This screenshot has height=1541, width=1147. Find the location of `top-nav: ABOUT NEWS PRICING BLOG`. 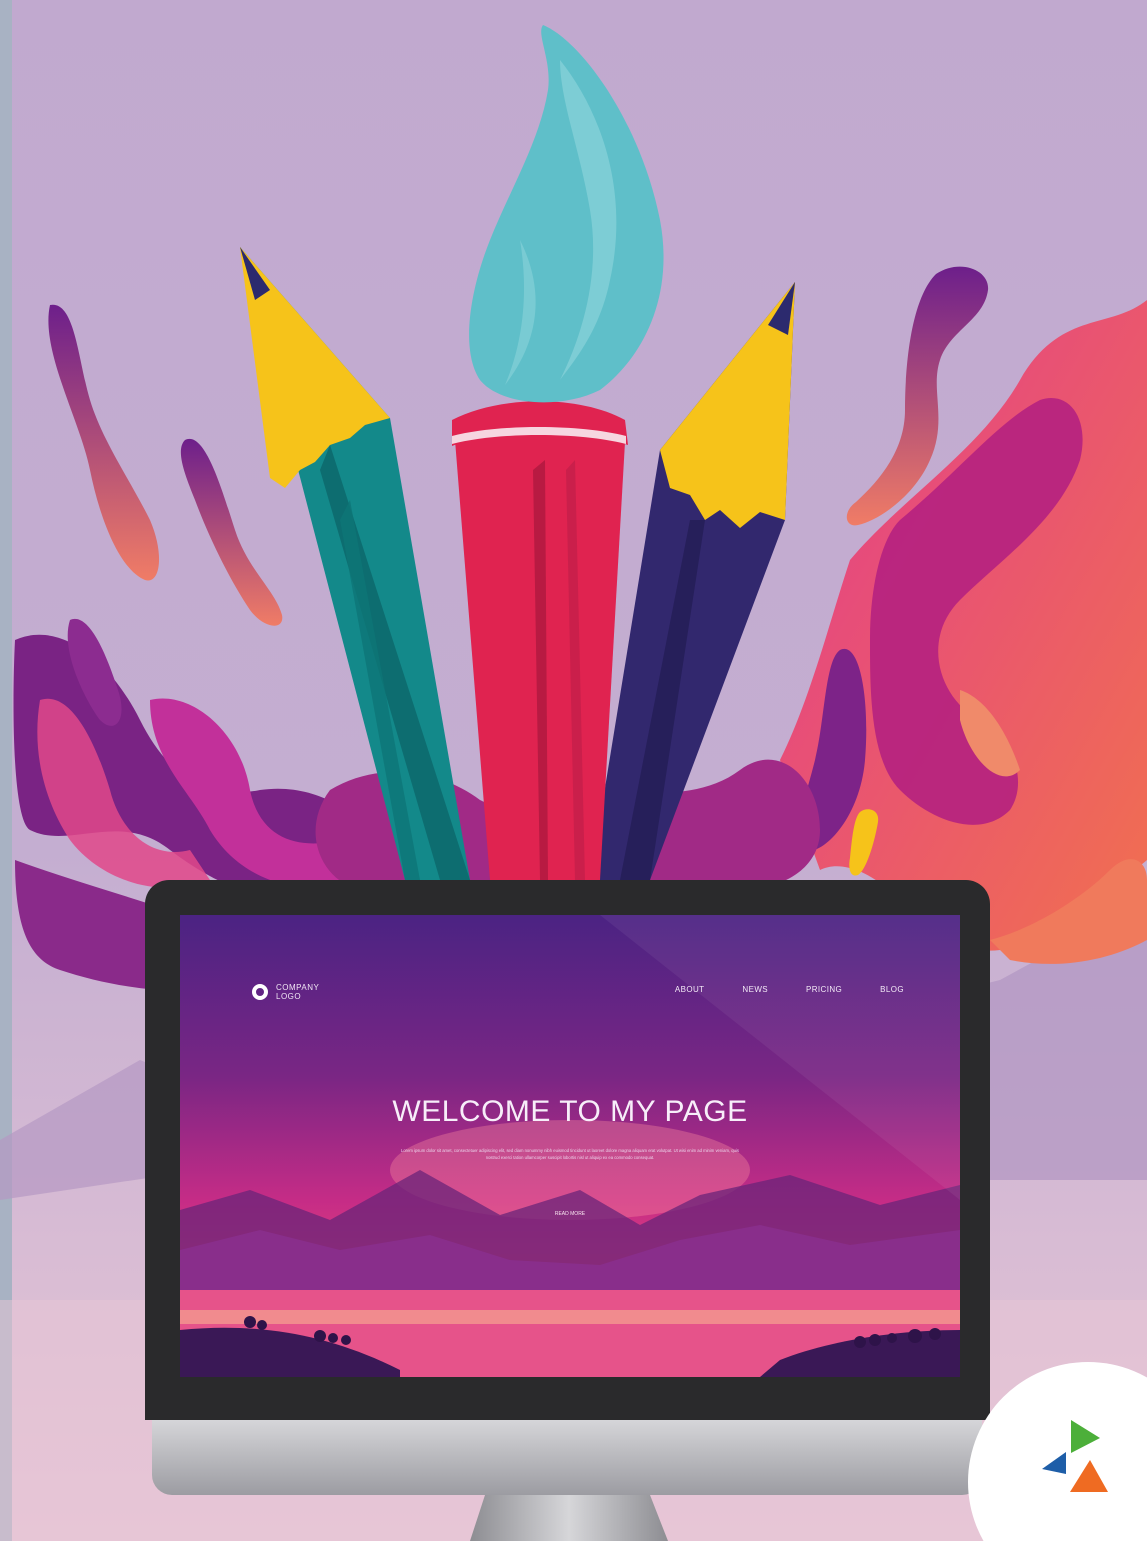

top-nav: ABOUT NEWS PRICING BLOG is located at coordinates (789, 989).